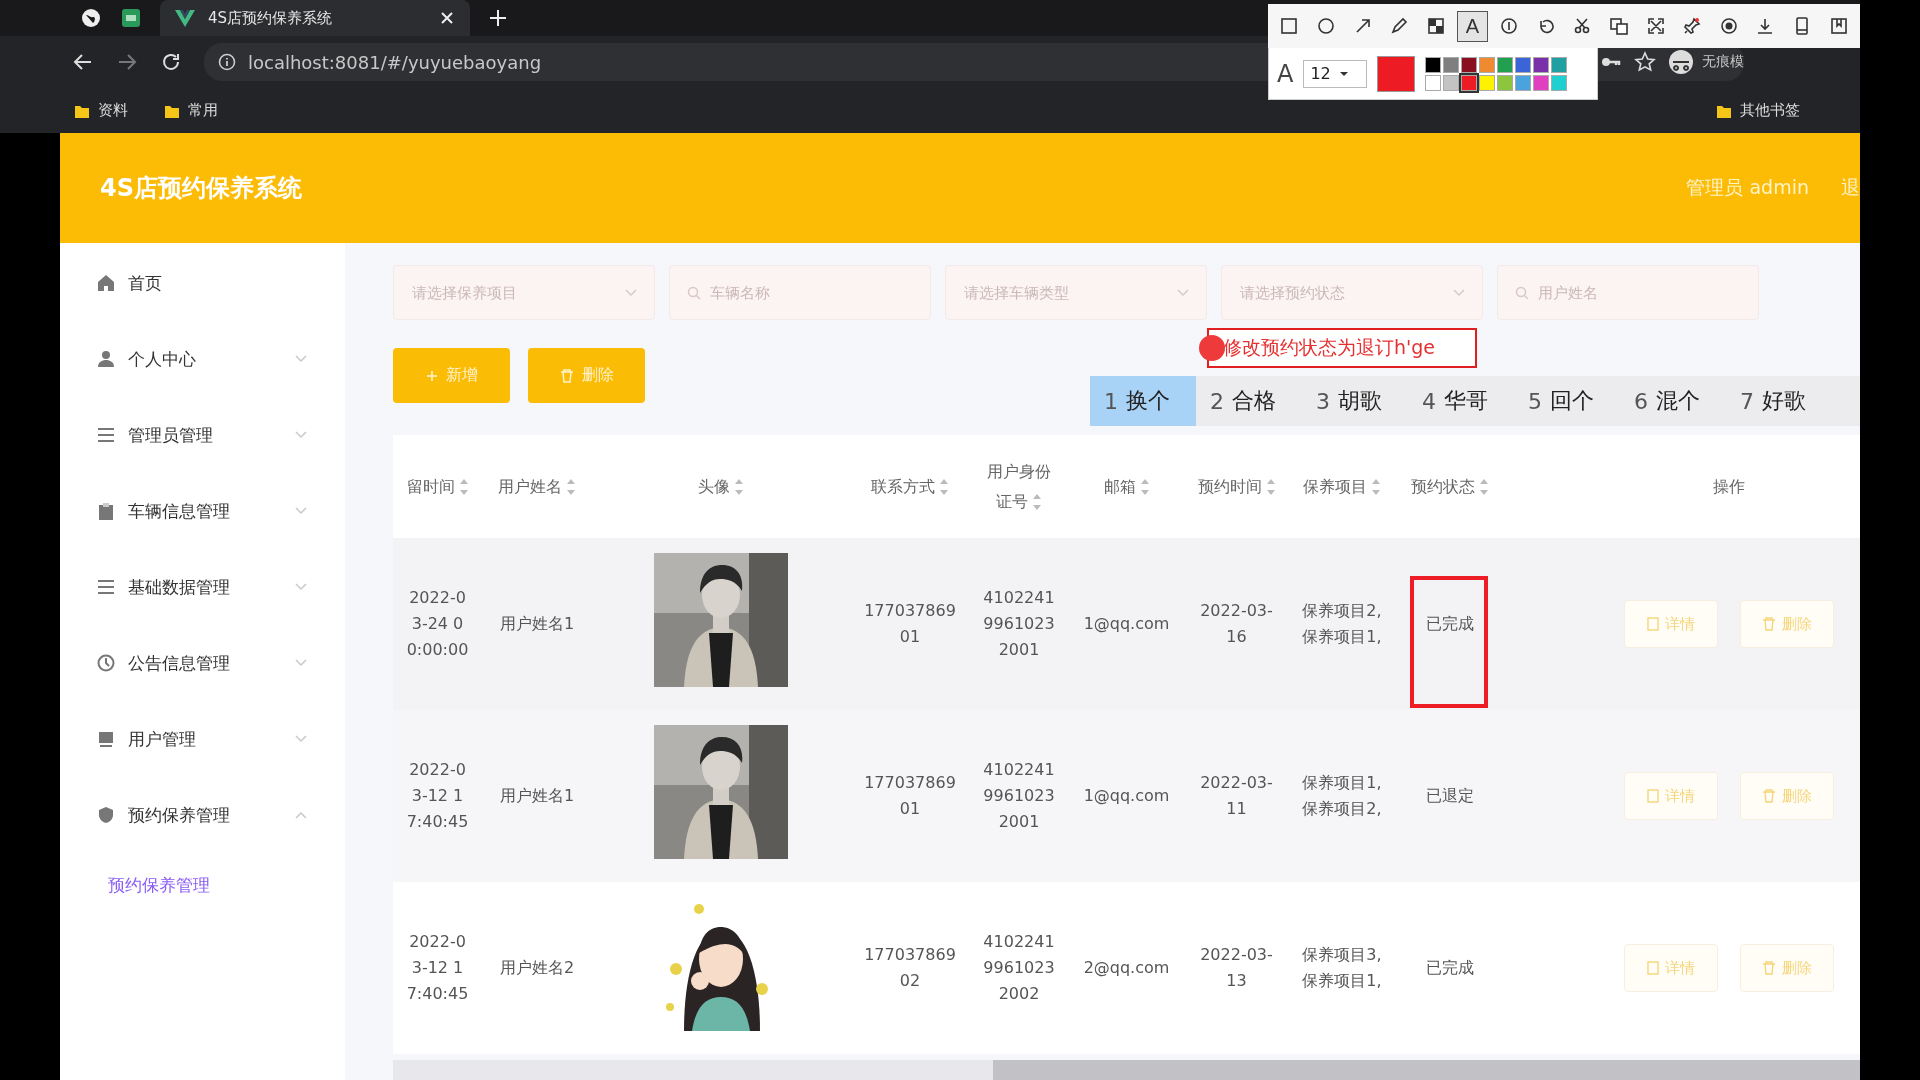 The height and width of the screenshot is (1080, 1920). Describe the element at coordinates (437, 486) in the screenshot. I see `column-header: 留时间` at that location.